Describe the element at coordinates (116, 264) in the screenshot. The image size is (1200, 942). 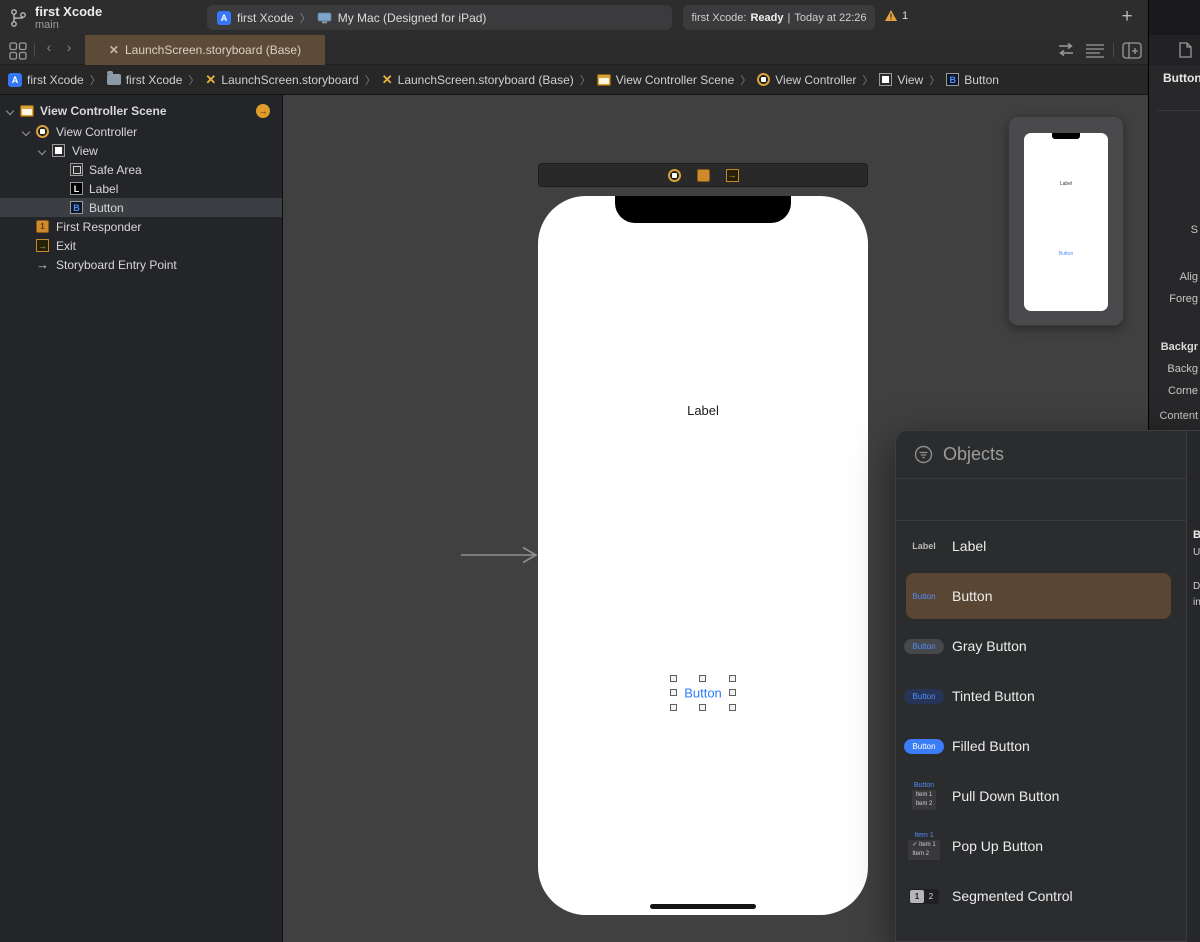
I see `outline-label: Storyboard Entry Point` at that location.